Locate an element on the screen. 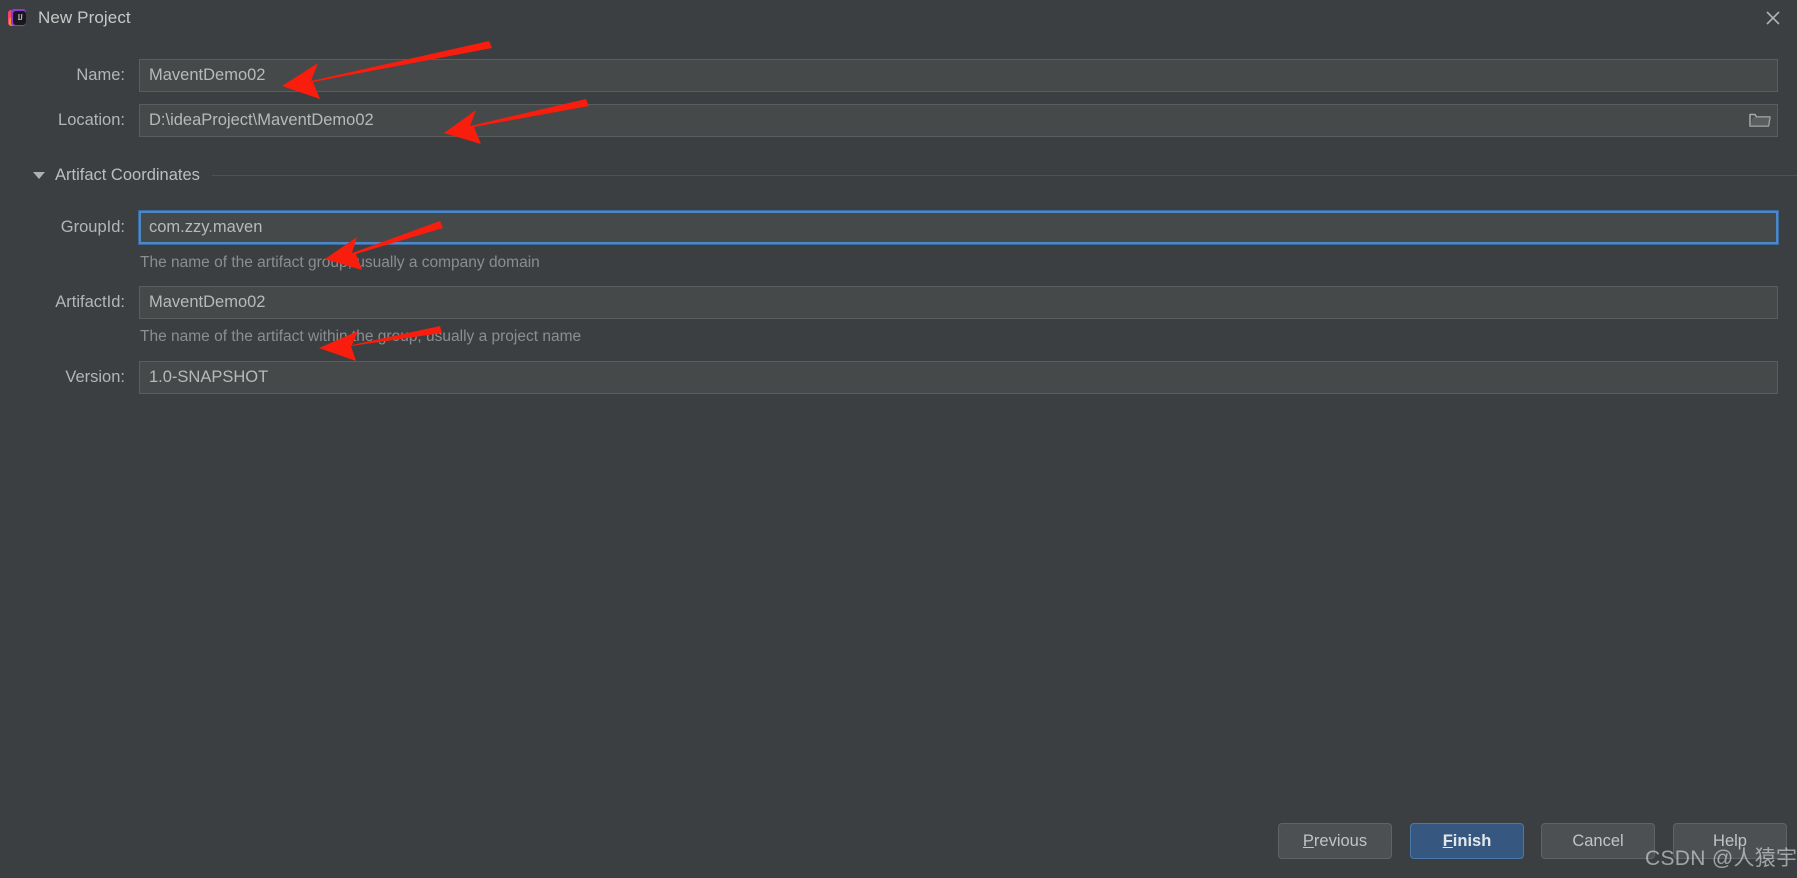 The image size is (1797, 878). finish-button: Finish is located at coordinates (1467, 841).